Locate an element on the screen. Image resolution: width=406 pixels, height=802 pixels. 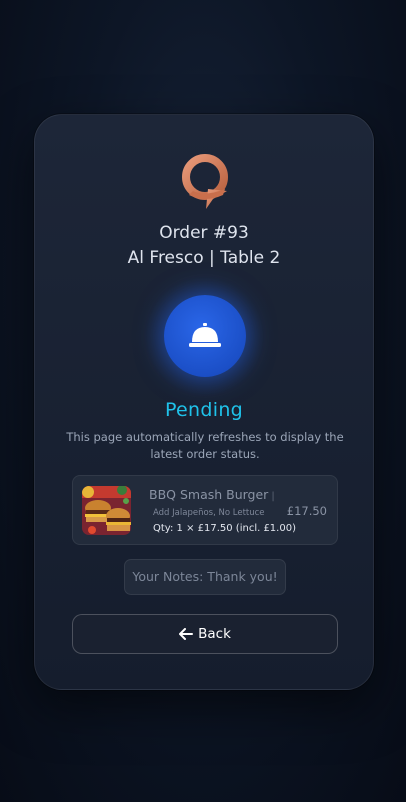
item-quantity: Qty: 1 × £17.50 (incl. £1.00) is located at coordinates (224, 528).